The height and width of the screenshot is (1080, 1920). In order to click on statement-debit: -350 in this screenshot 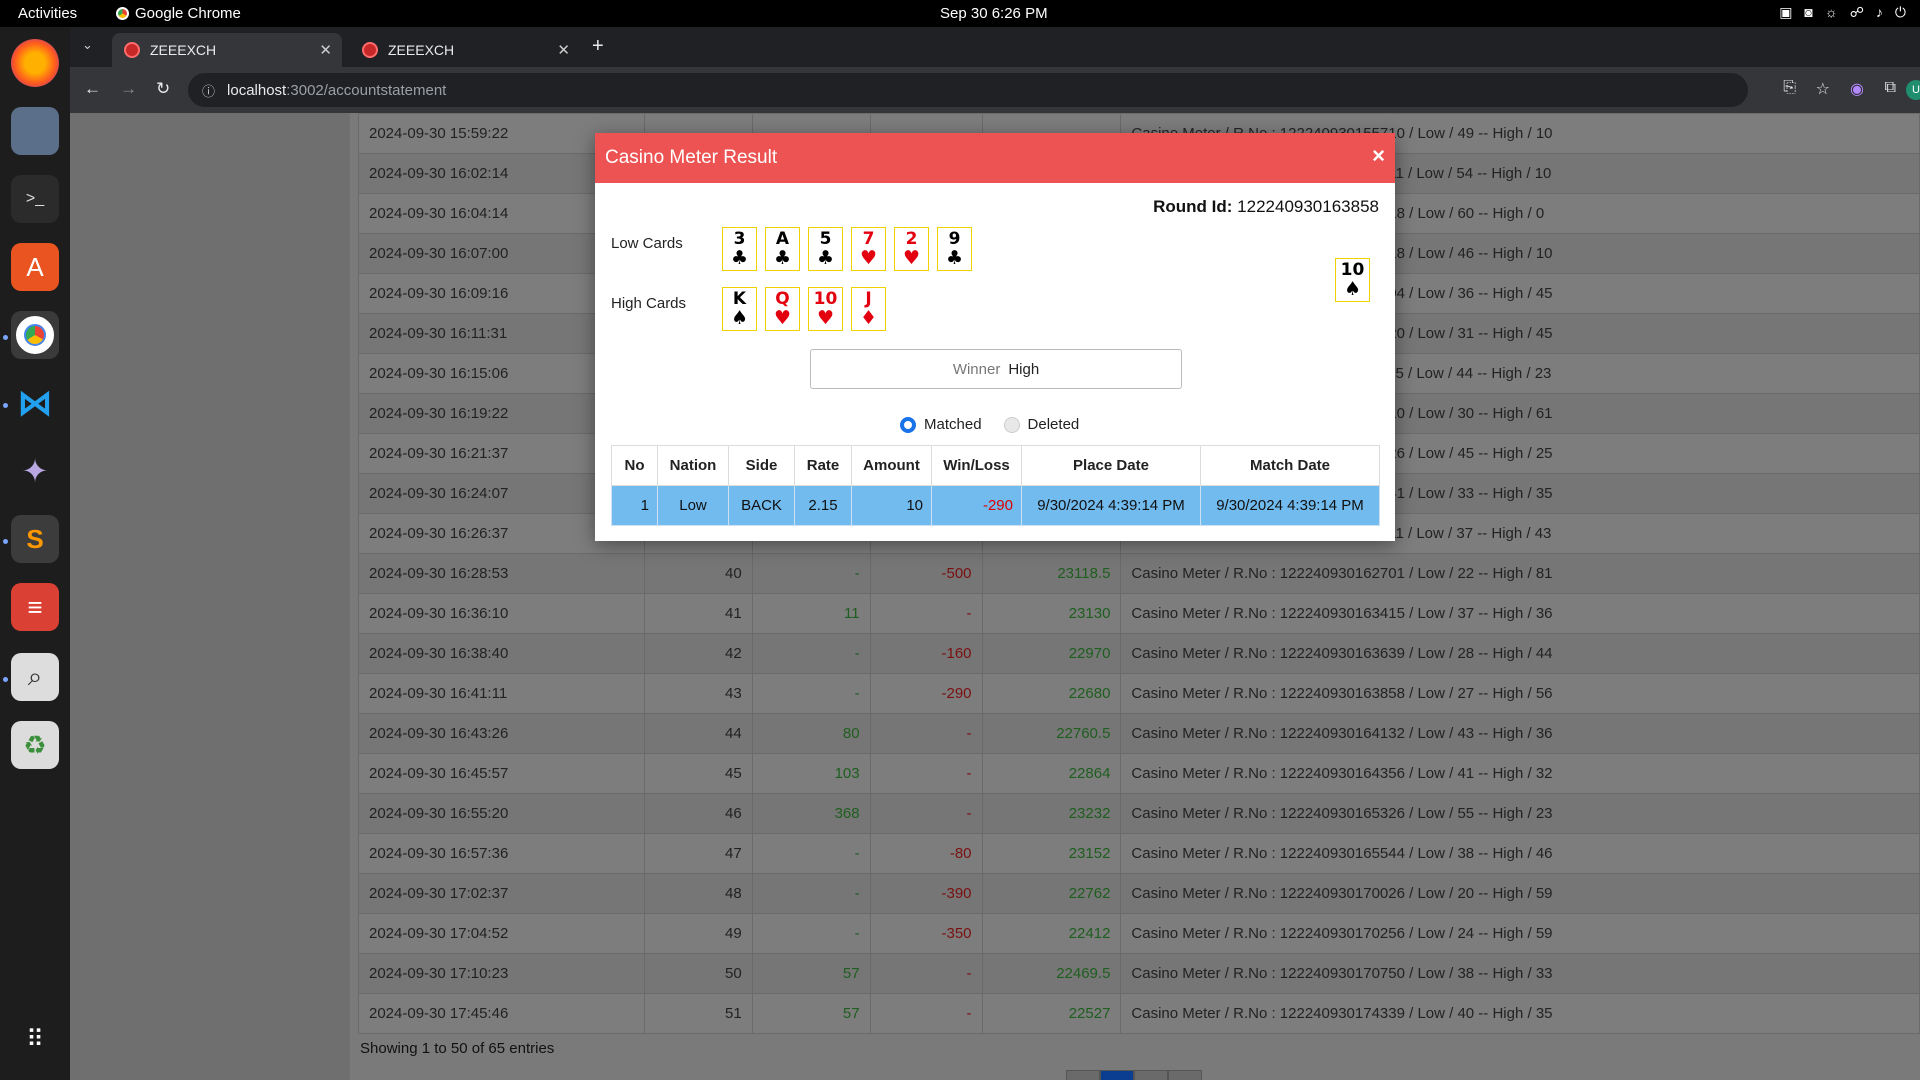, I will do `click(926, 933)`.